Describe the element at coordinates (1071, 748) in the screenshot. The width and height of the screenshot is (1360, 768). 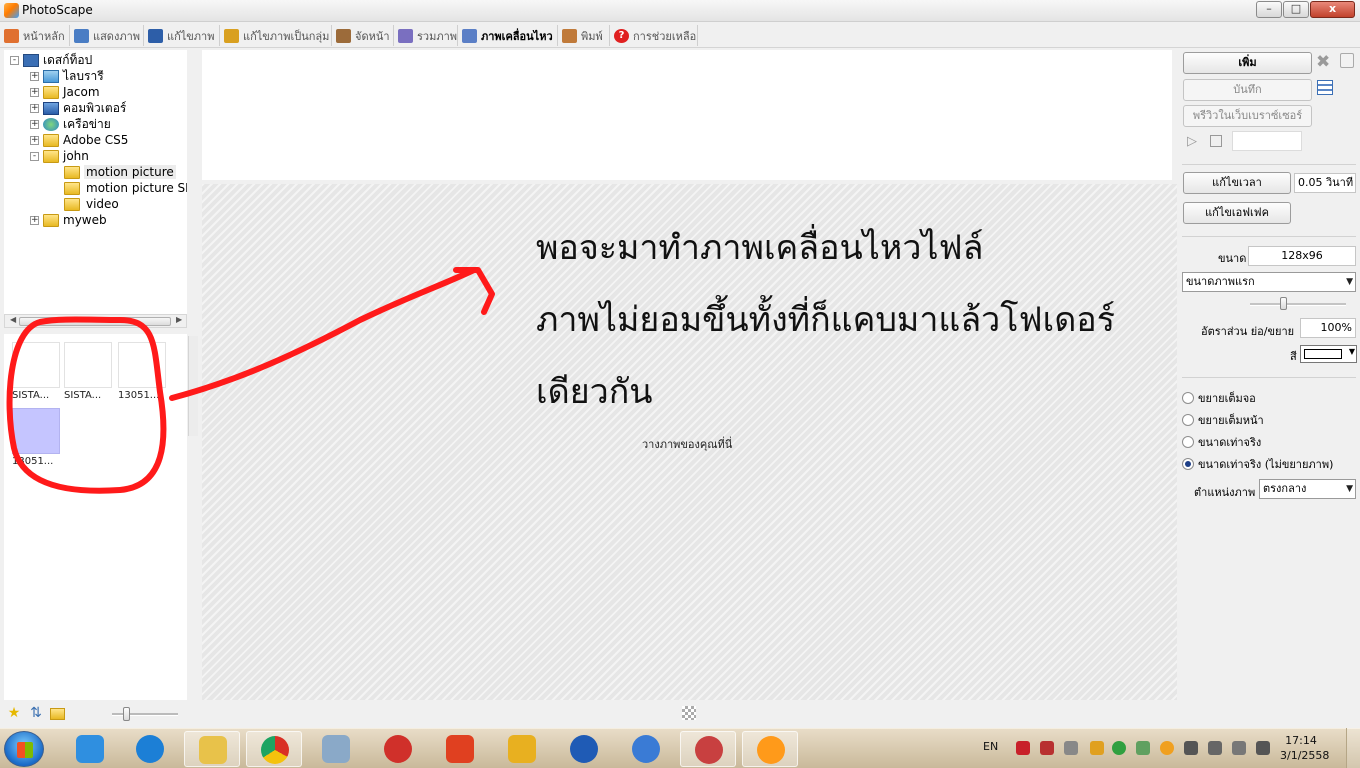
I see `network-tray-icon` at that location.